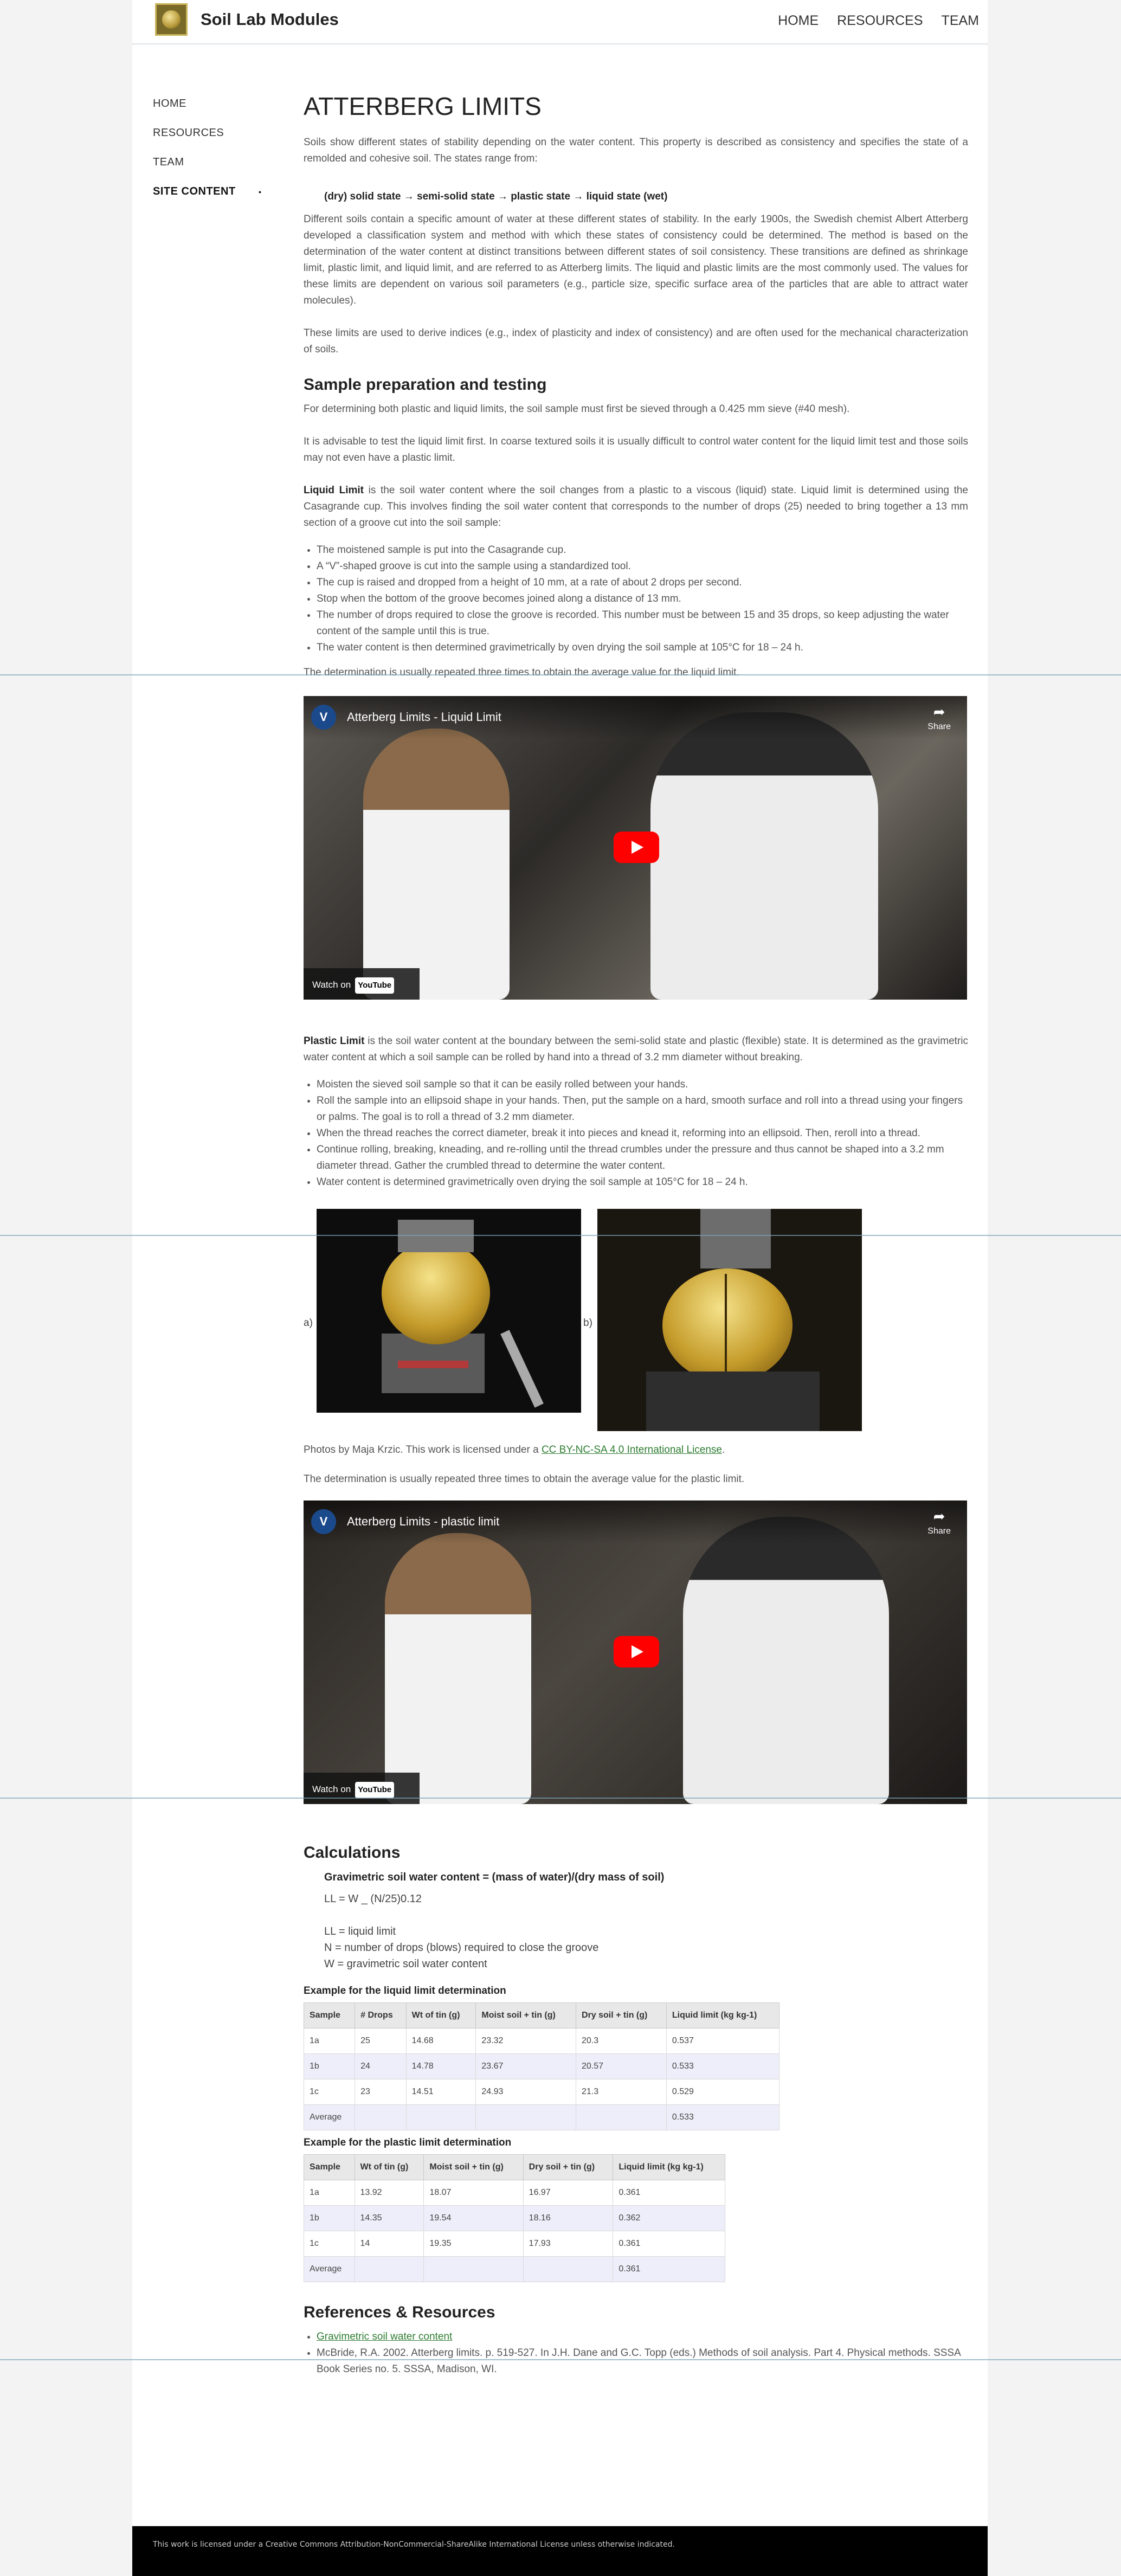 This screenshot has height=2576, width=1121. What do you see at coordinates (568, 2218) in the screenshot?
I see `table-cell: 18.16` at bounding box center [568, 2218].